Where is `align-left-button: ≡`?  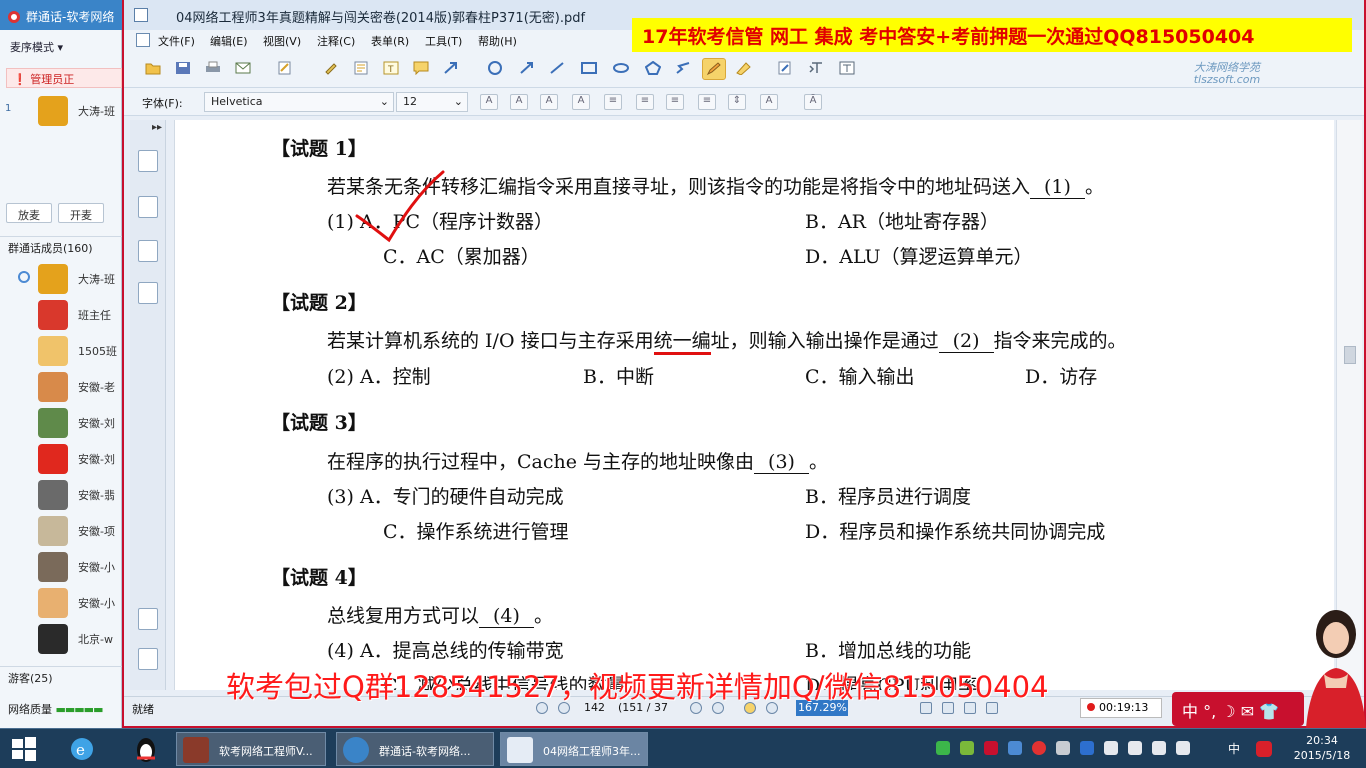
align-left-button: ≡ is located at coordinates (613, 102).